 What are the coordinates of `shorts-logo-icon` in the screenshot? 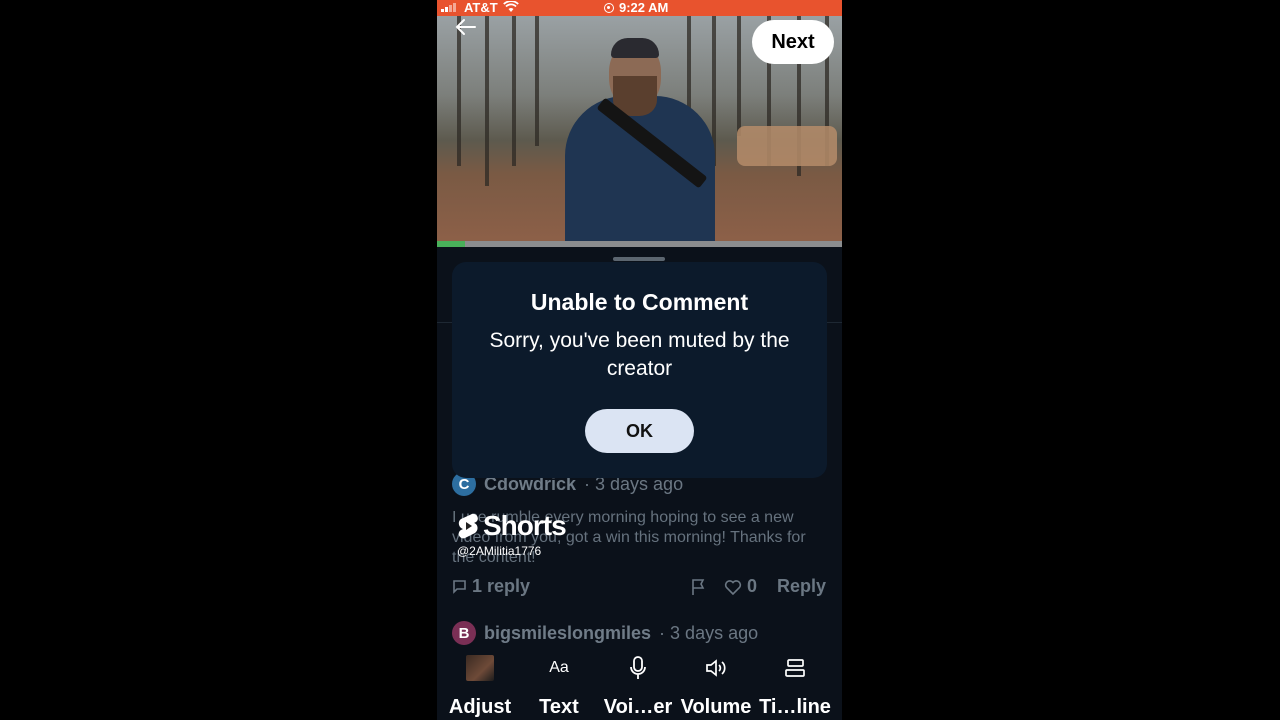 It's located at (468, 526).